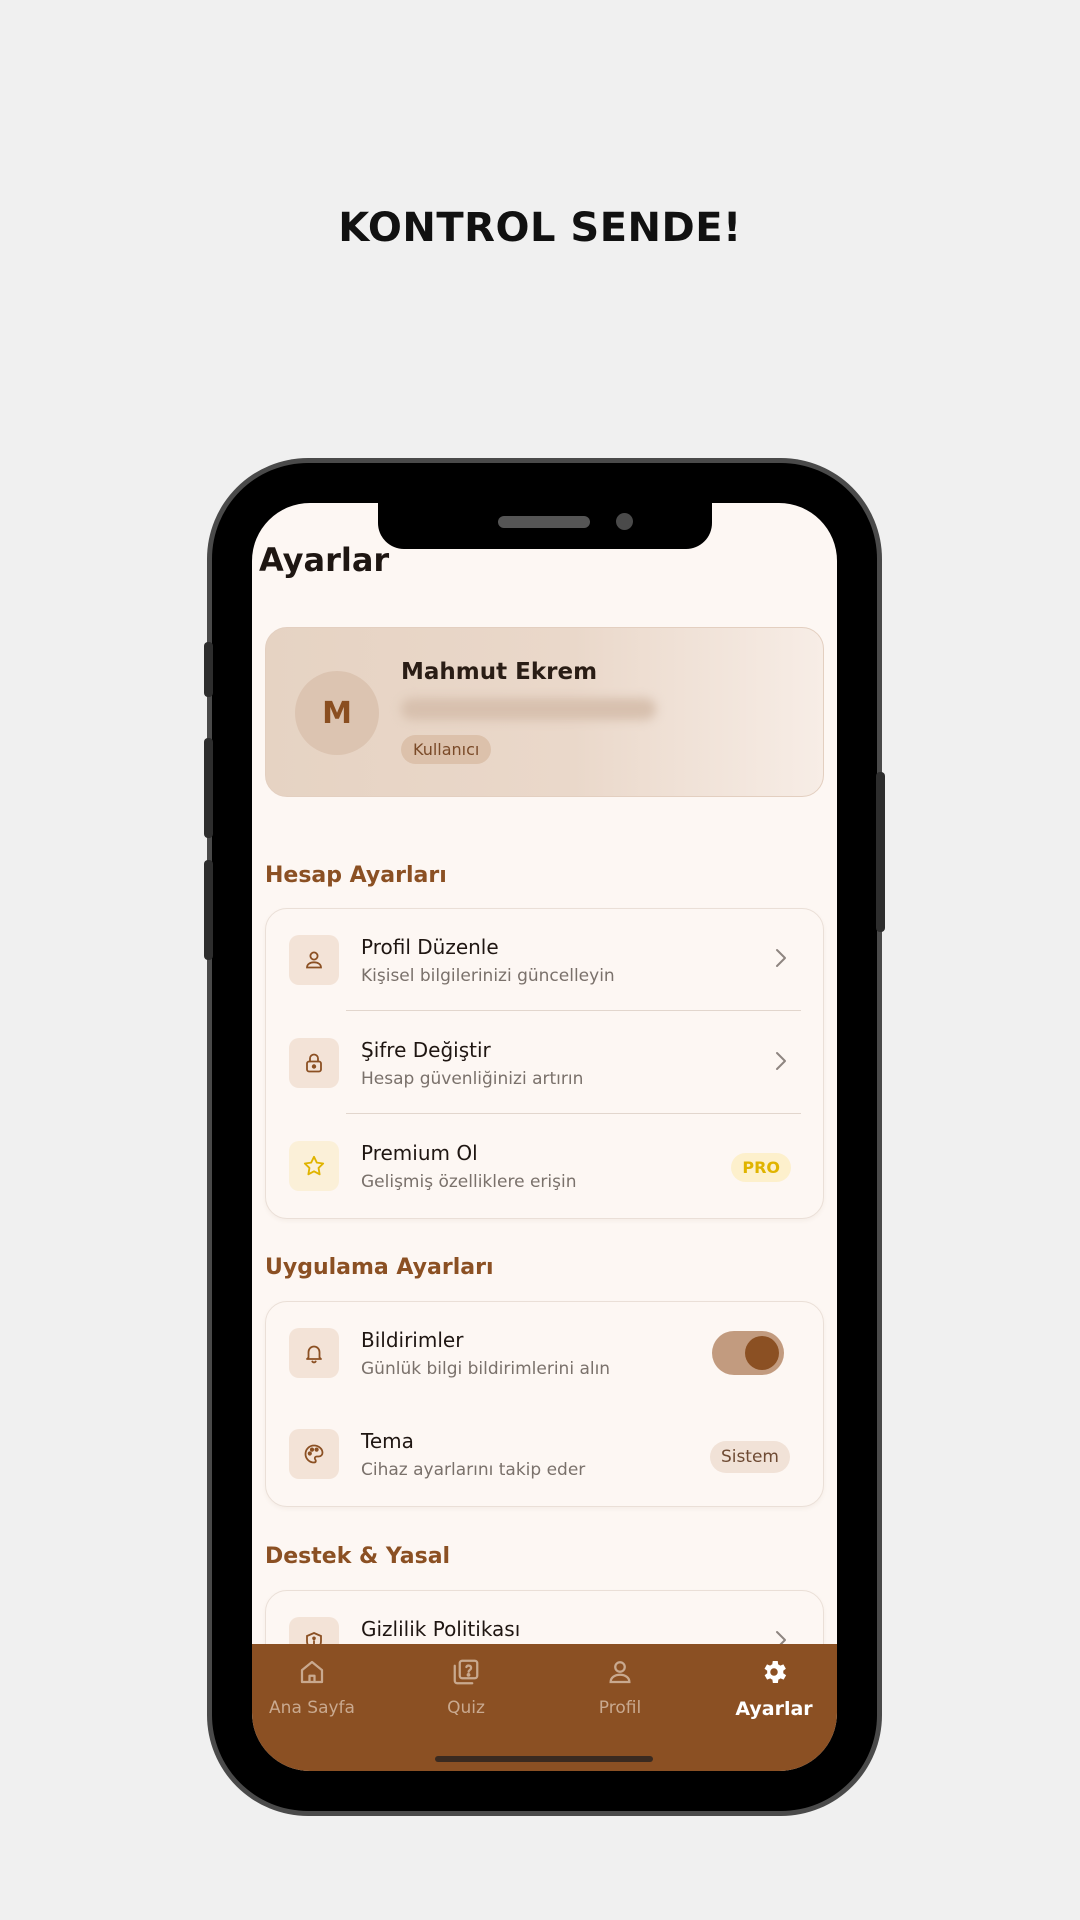 Image resolution: width=1080 pixels, height=1920 pixels. I want to click on star-icon, so click(314, 1166).